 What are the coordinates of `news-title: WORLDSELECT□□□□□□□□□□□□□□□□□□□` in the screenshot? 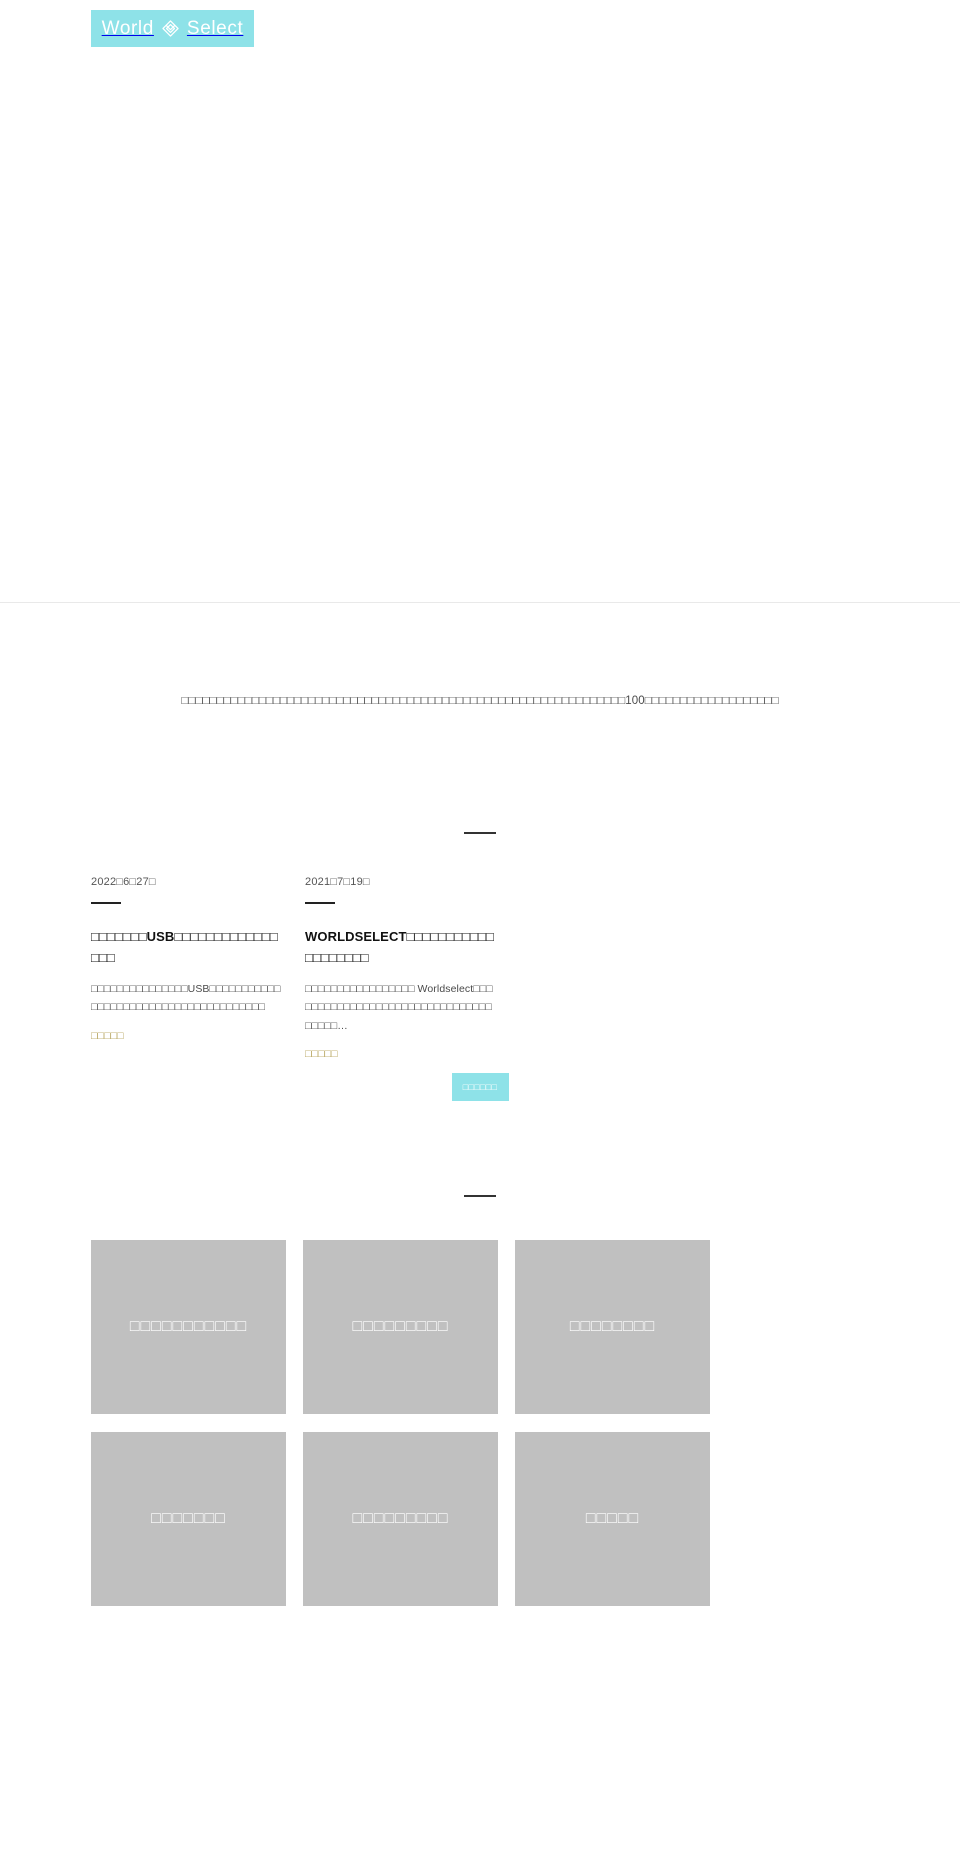 It's located at (401, 947).